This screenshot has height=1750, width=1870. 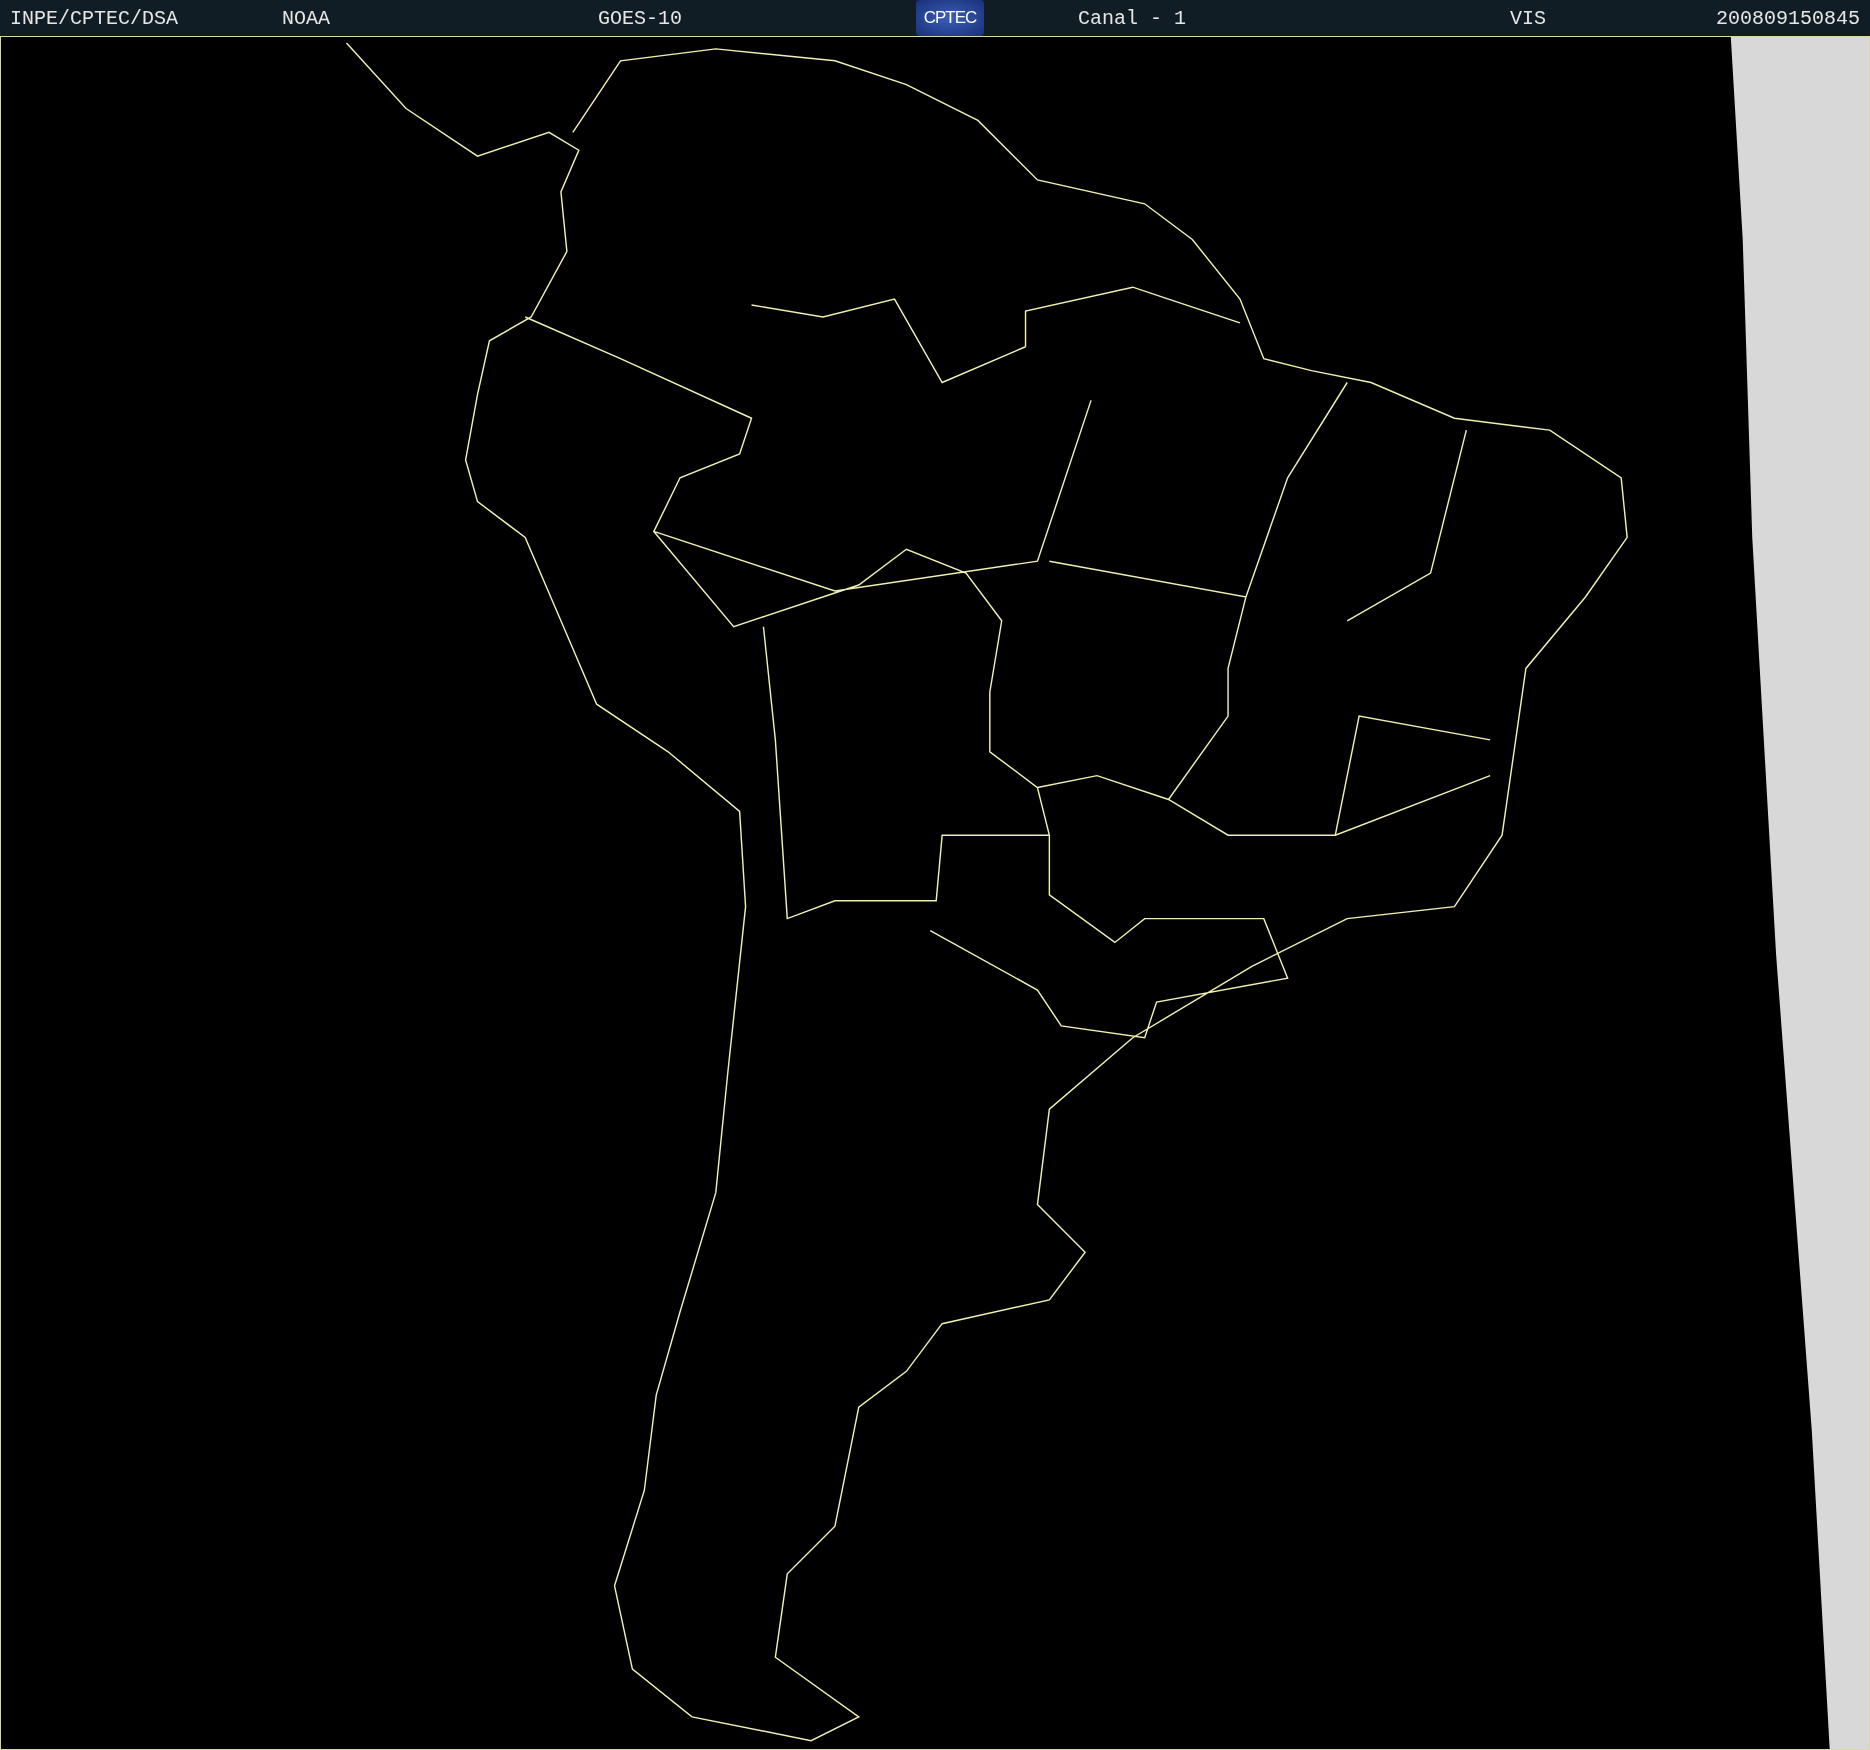 I want to click on satellite-label: GOES-10, so click(x=640, y=18).